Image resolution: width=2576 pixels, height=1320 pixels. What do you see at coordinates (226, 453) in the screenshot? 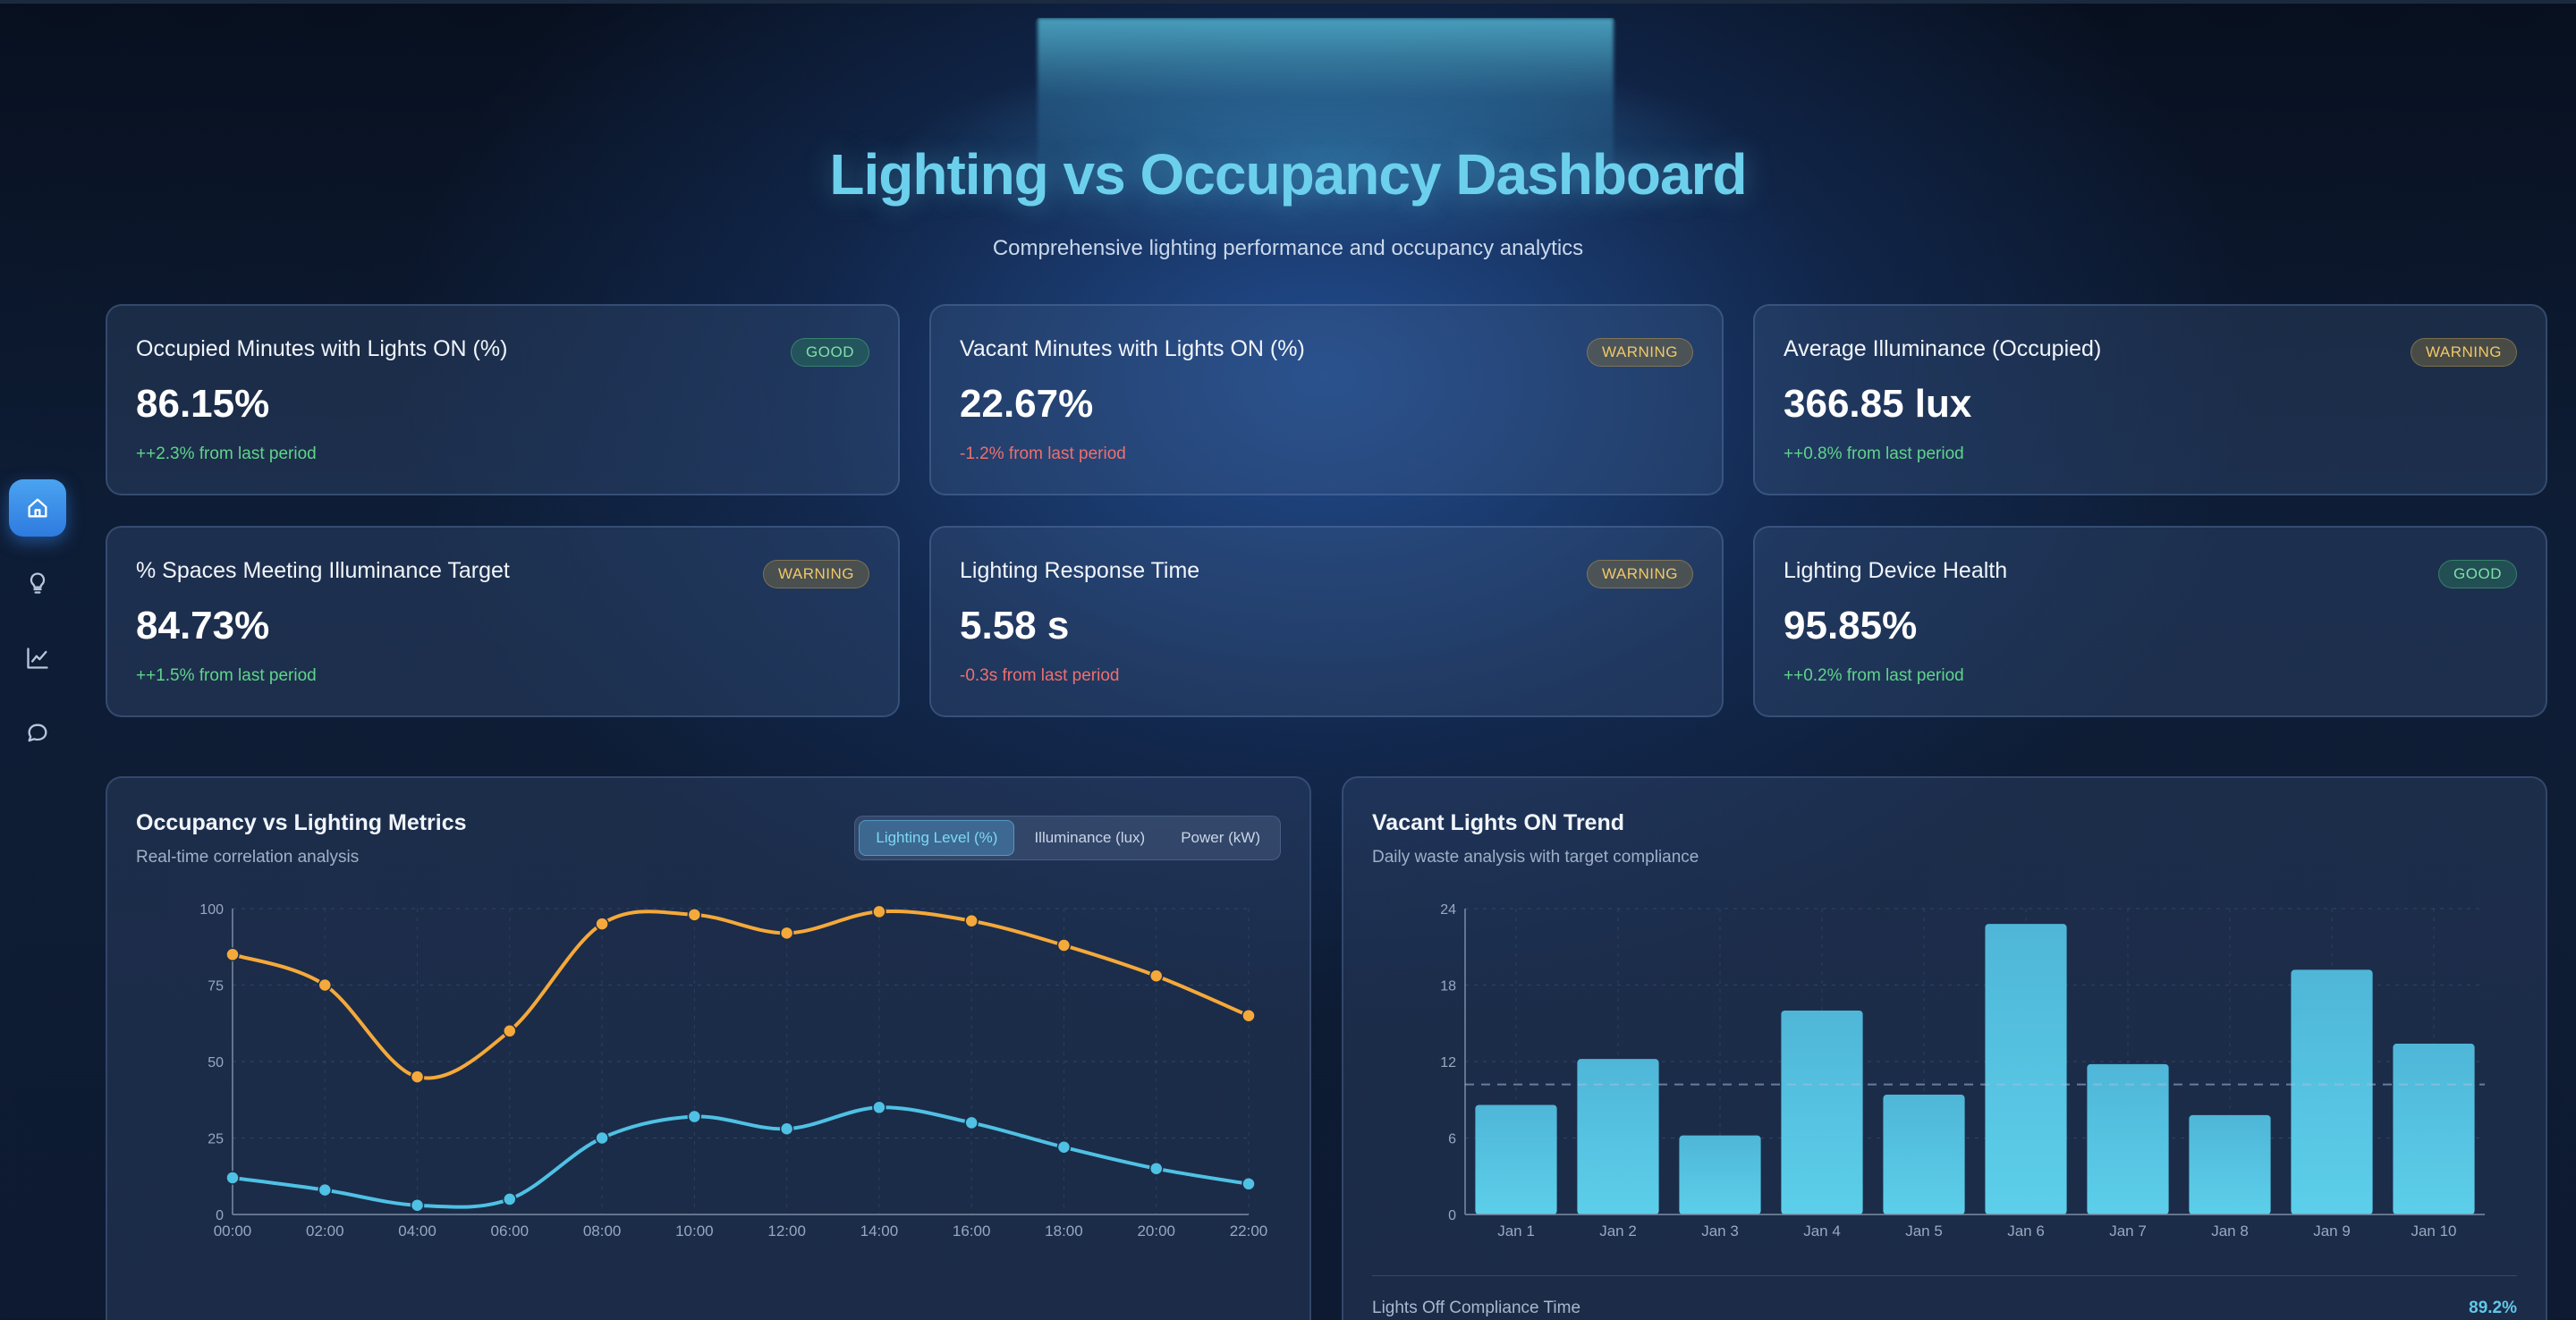
I see `metric-change: ++2.3% from last period` at bounding box center [226, 453].